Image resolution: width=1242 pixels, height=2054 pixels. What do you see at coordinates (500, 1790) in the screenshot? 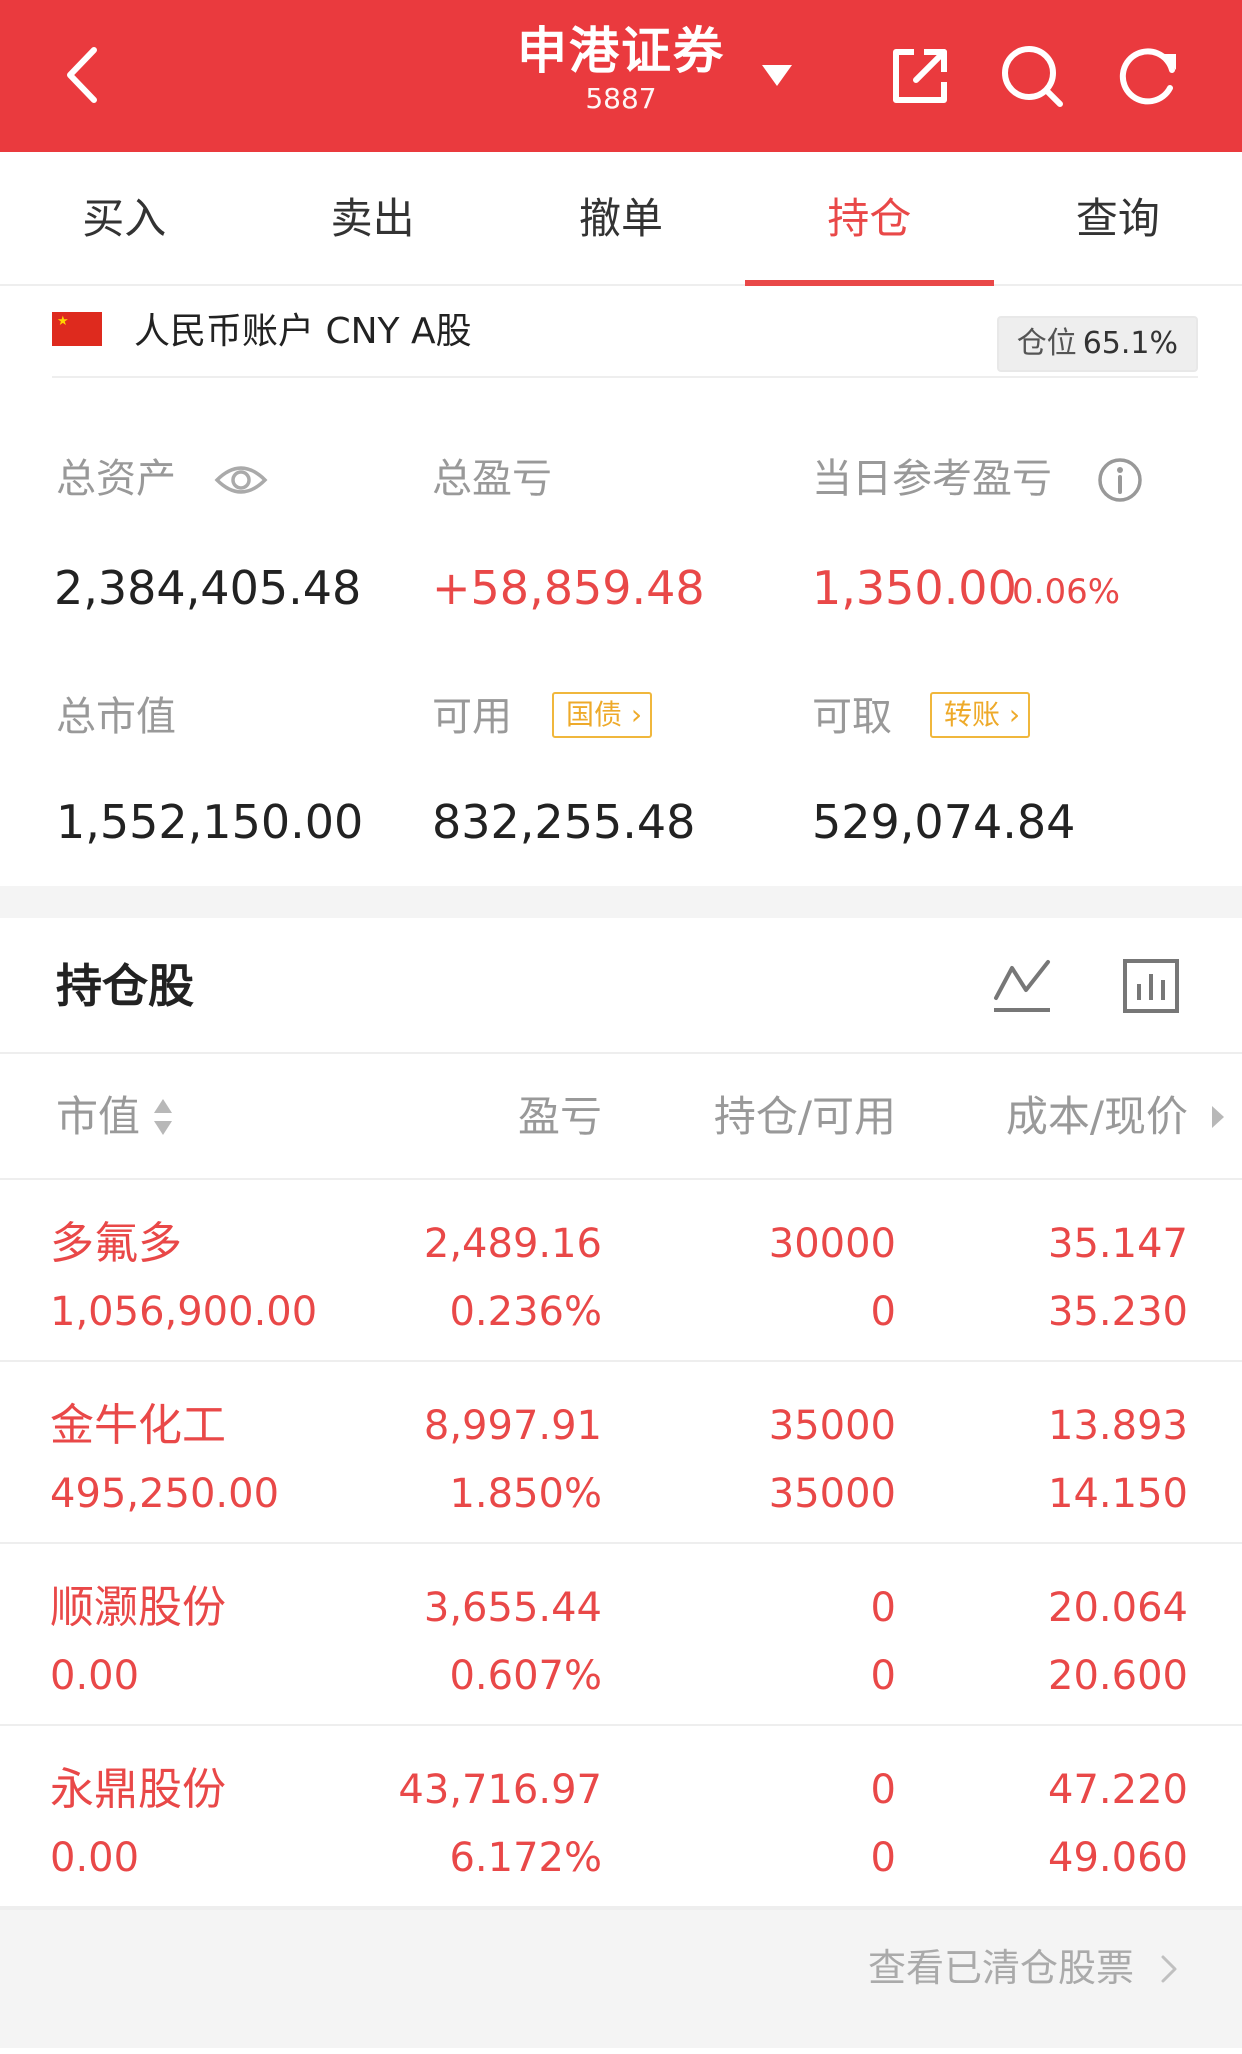
I see `stock-pl: 43,716.97` at bounding box center [500, 1790].